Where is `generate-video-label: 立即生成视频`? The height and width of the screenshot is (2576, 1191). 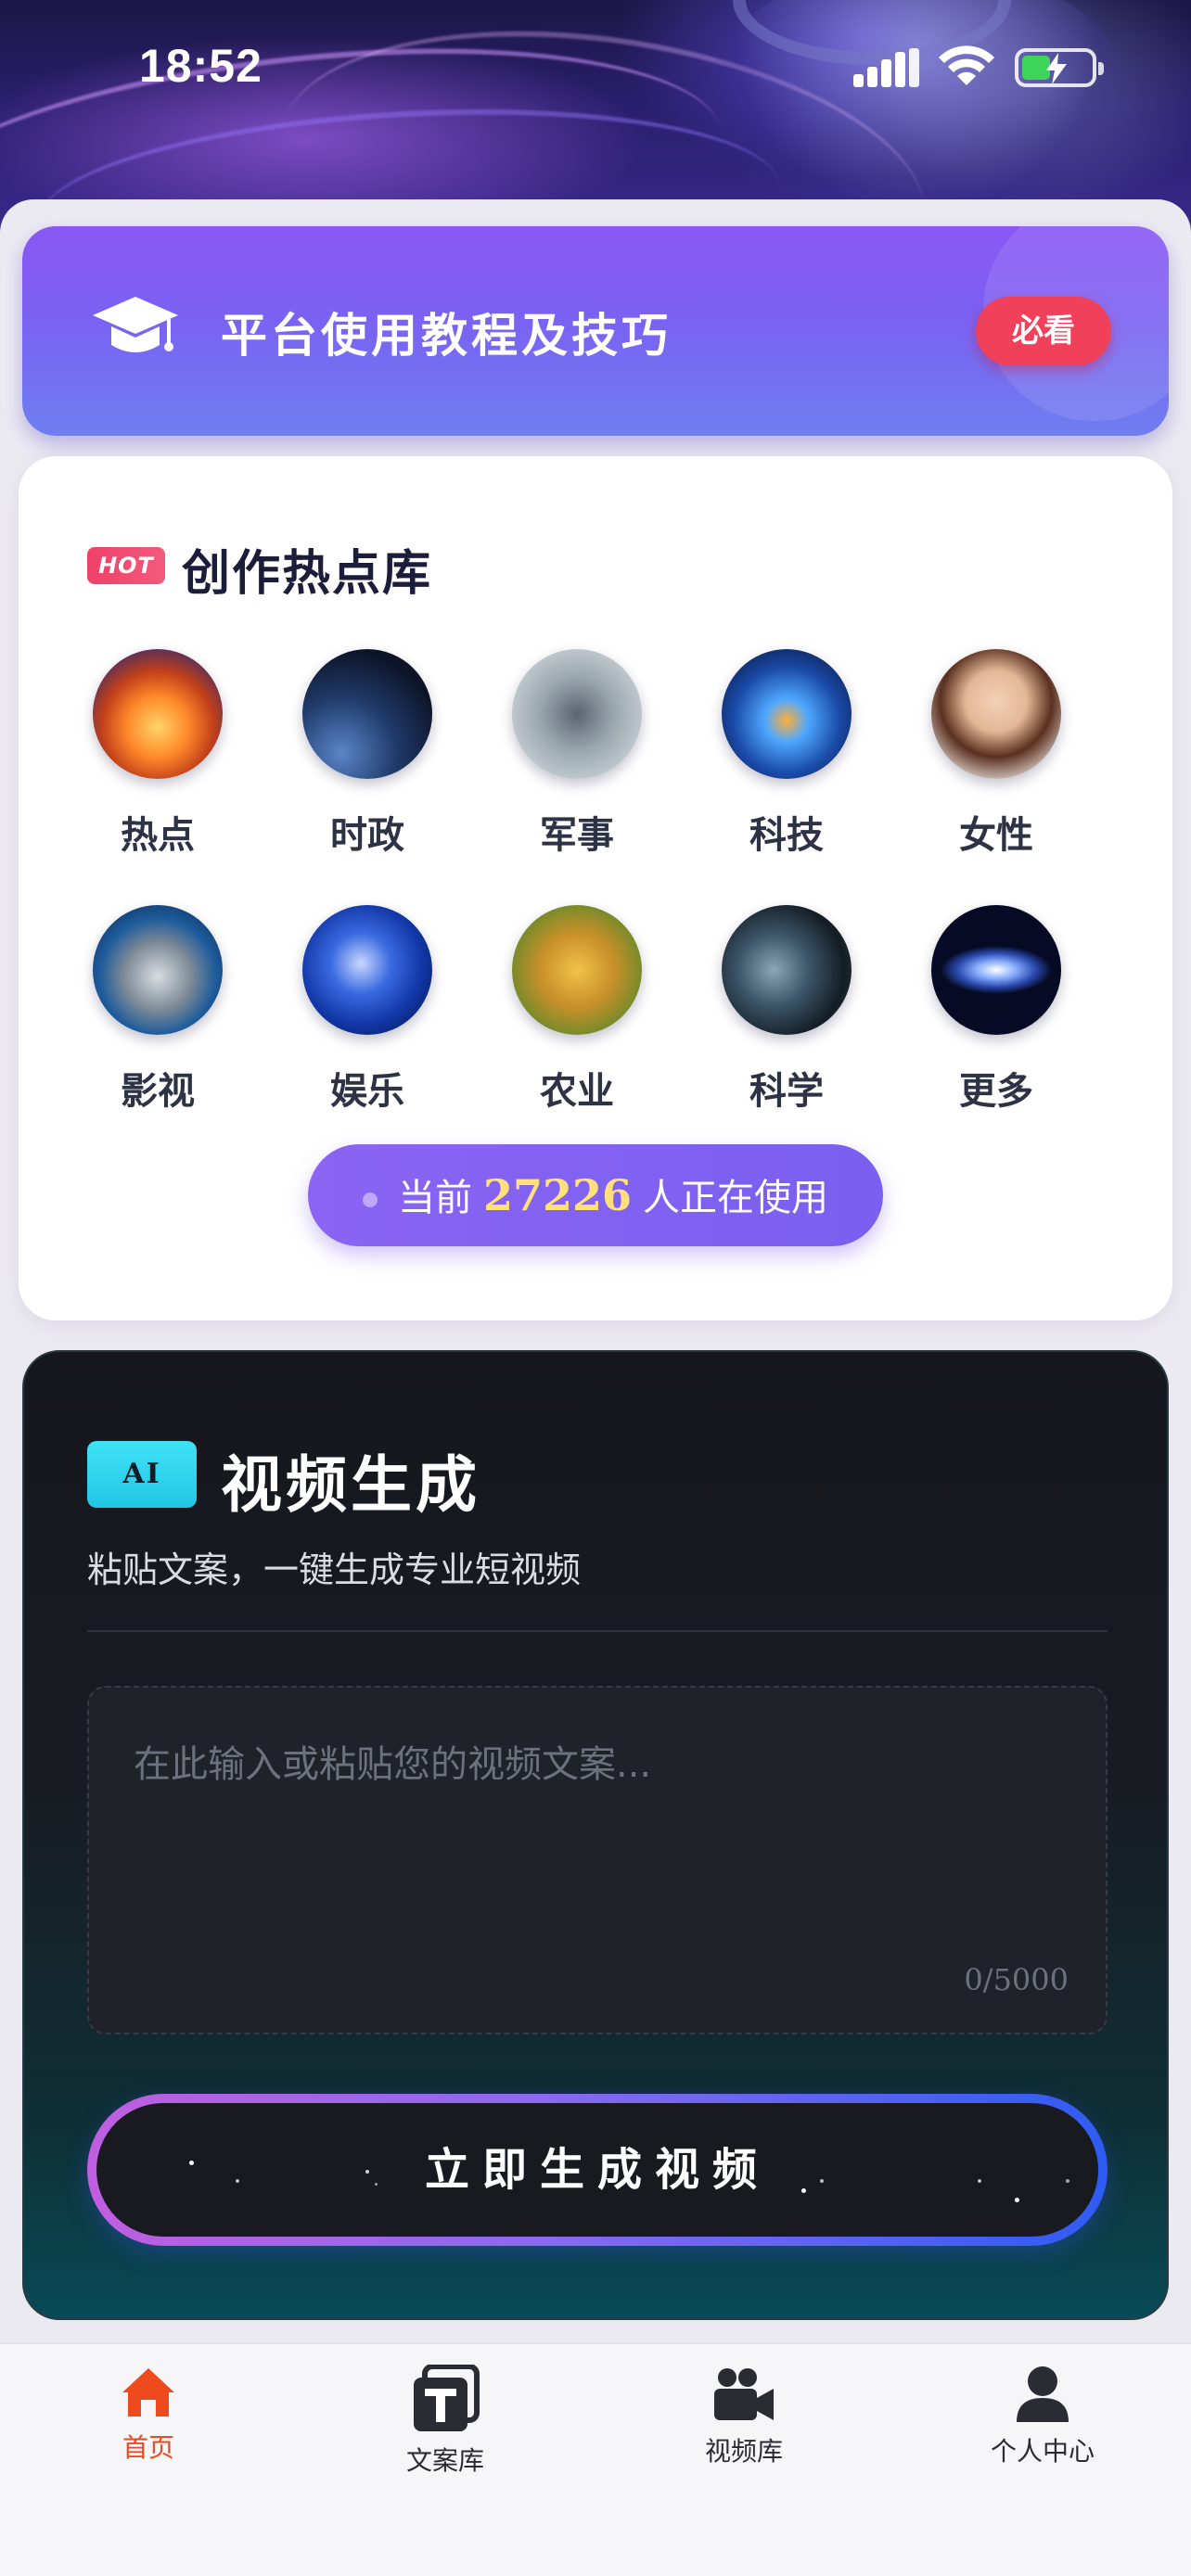
generate-video-label: 立即生成视频 is located at coordinates (597, 2170).